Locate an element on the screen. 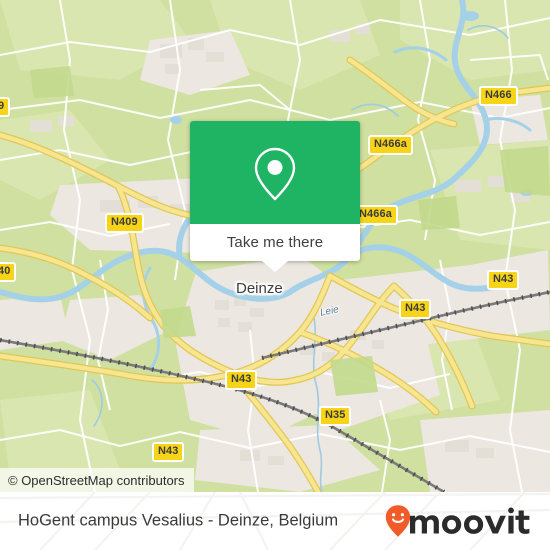 The image size is (550, 550). map-pin-icon is located at coordinates (275, 173).